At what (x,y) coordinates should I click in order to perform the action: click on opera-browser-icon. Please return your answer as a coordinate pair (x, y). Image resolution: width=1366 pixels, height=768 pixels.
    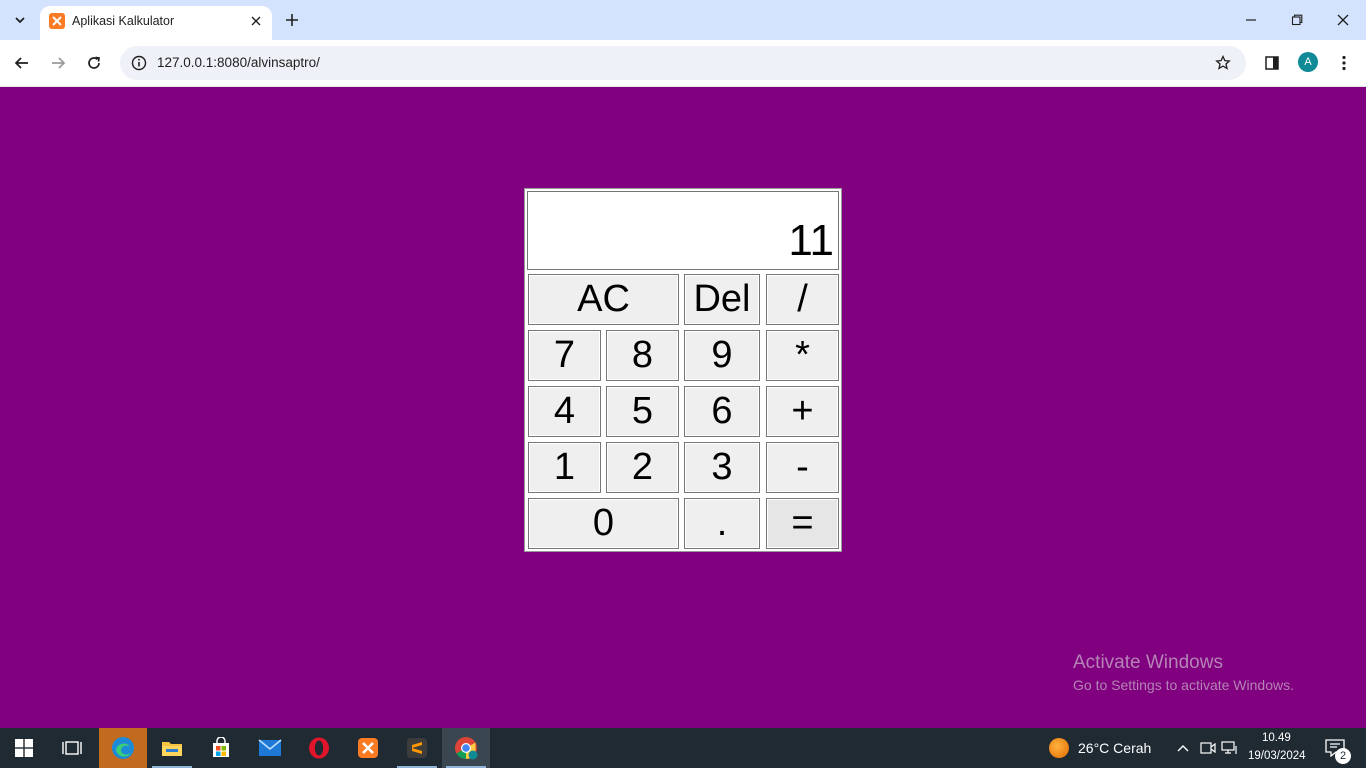
    Looking at the image, I should click on (319, 748).